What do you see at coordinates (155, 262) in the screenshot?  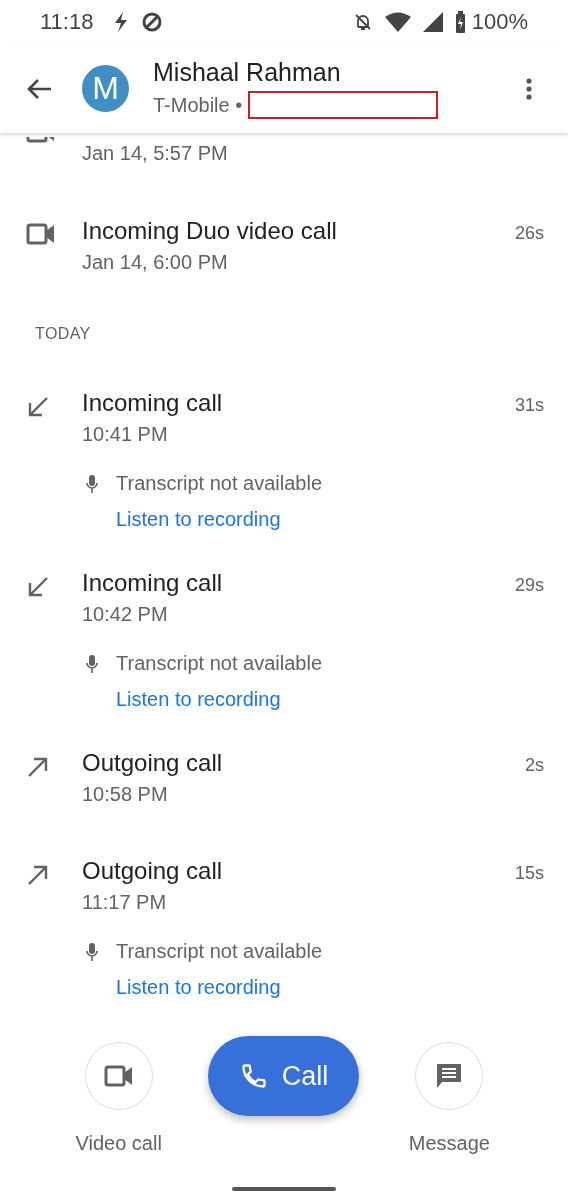 I see `call-time: Jan 14, 6:00 PM` at bounding box center [155, 262].